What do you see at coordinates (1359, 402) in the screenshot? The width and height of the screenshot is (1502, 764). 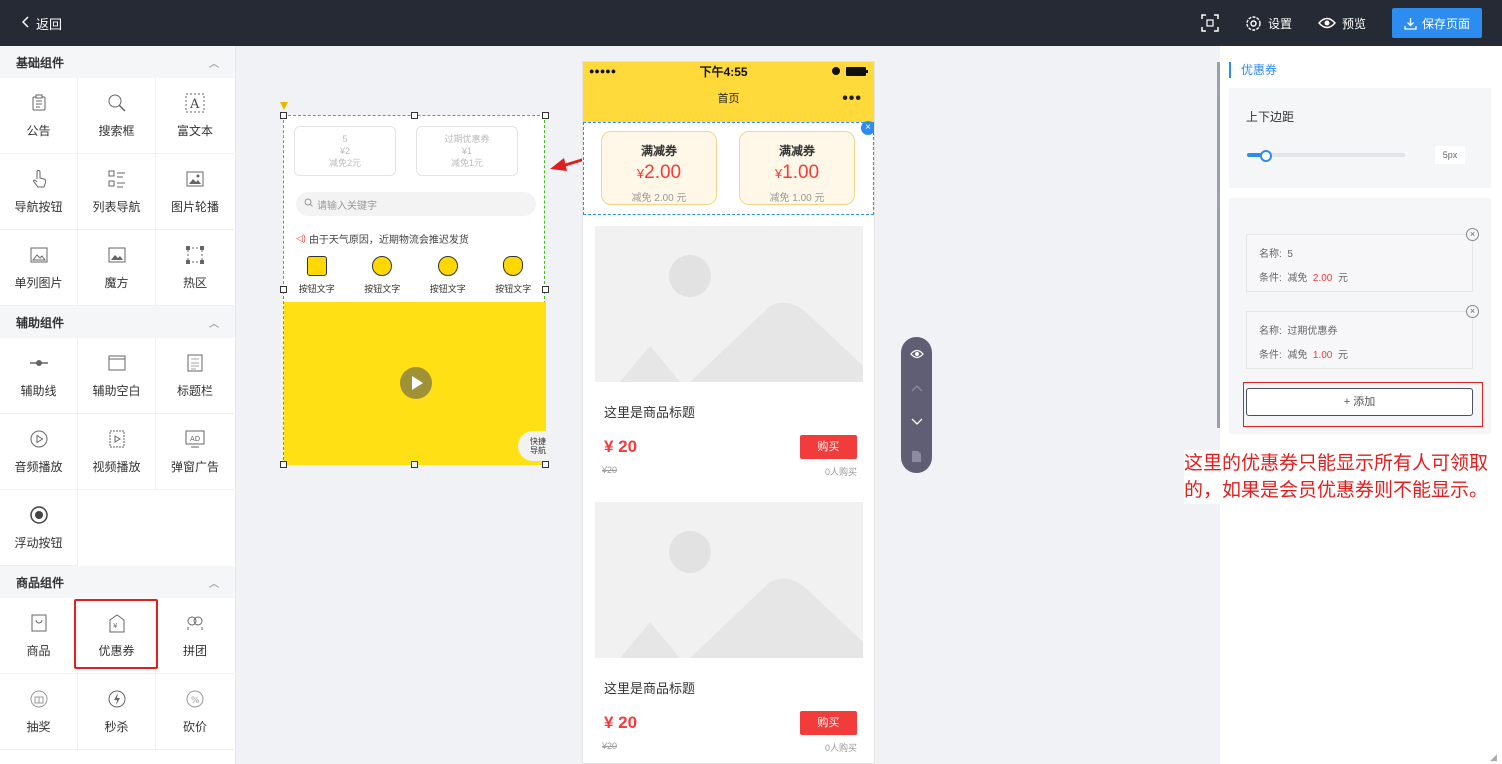 I see `add-coupon-button: + 添加` at bounding box center [1359, 402].